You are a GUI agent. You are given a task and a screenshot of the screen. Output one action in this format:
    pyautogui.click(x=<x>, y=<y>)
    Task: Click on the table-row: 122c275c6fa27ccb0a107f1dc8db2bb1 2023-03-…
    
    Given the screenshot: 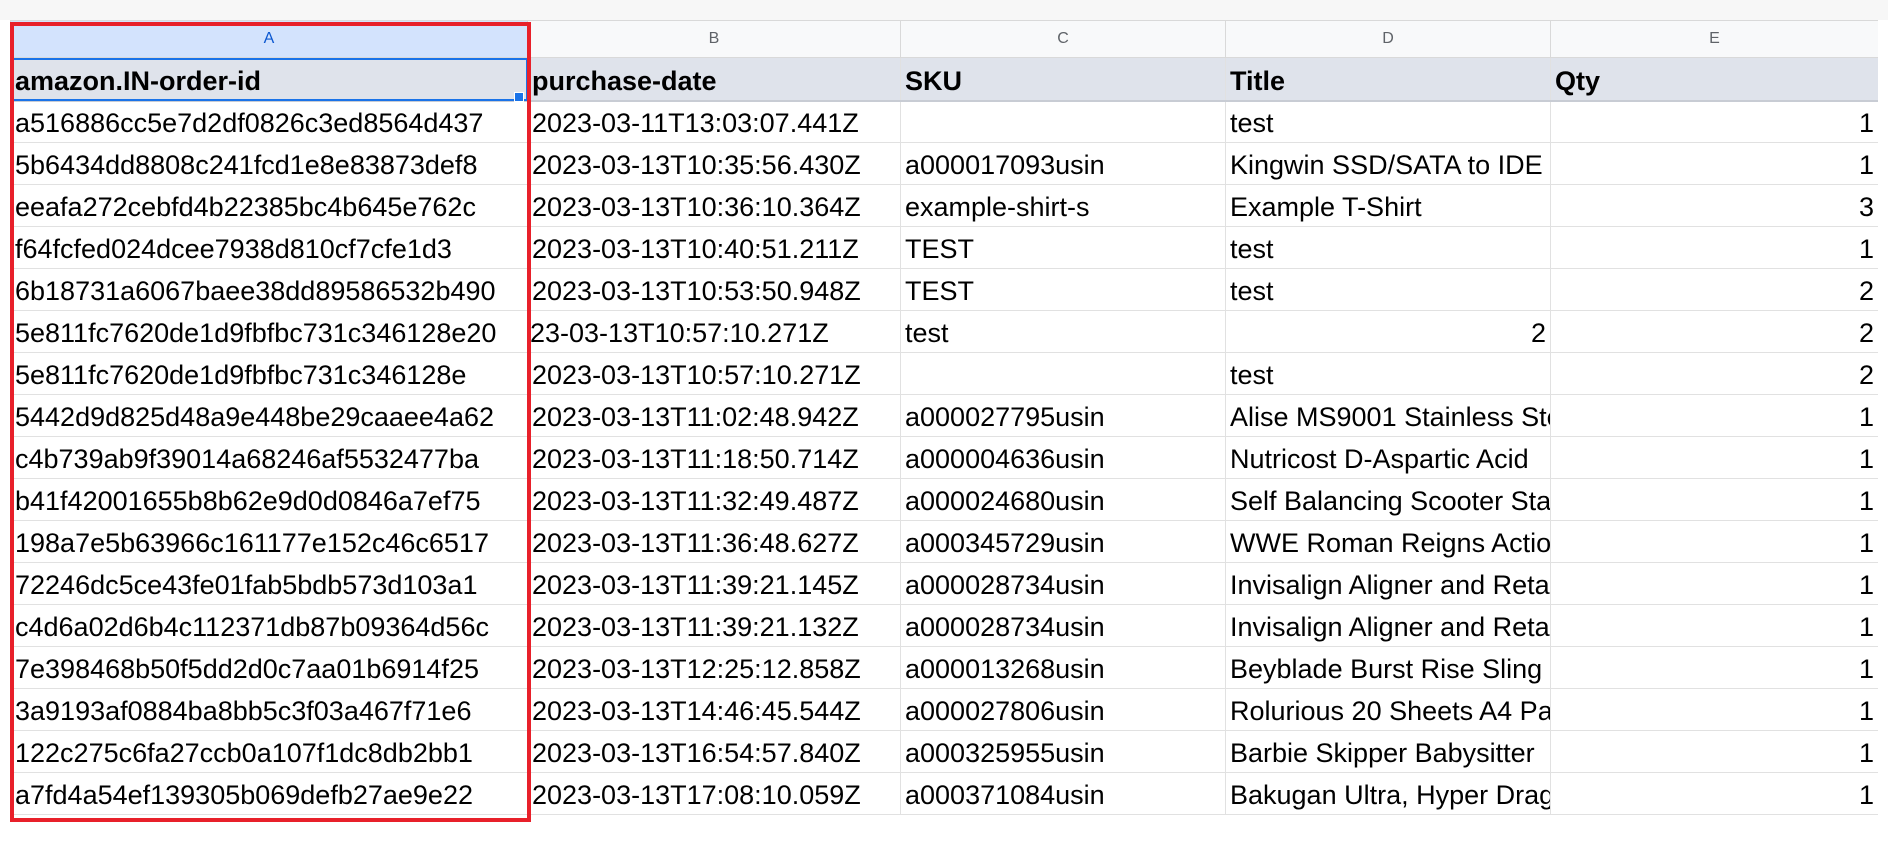 What is the action you would take?
    pyautogui.click(x=944, y=751)
    